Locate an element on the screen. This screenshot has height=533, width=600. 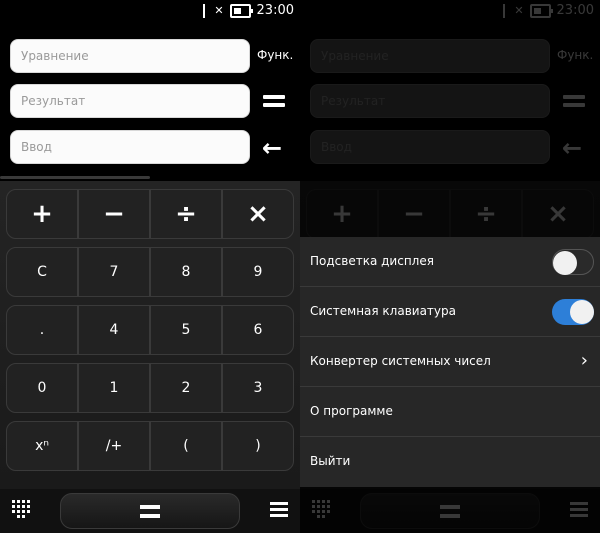
digit-1-key: 1 is located at coordinates (114, 388).